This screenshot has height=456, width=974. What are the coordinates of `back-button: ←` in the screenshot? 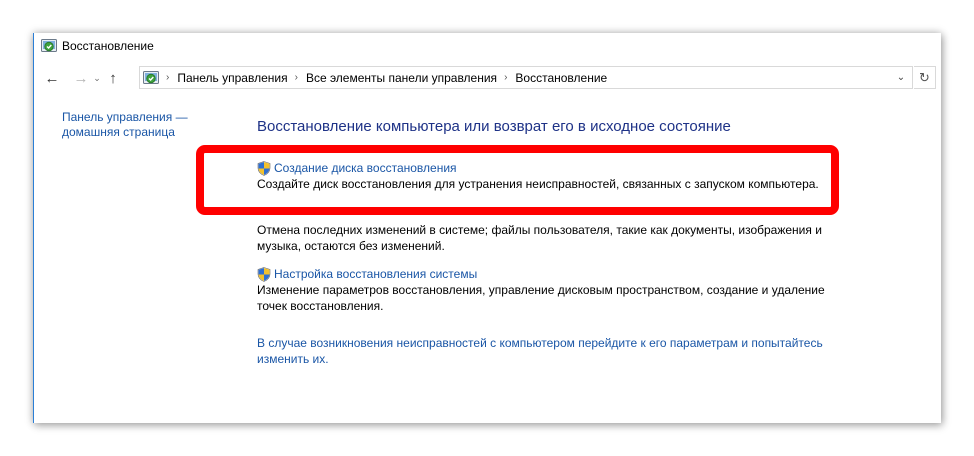 It's located at (52, 78).